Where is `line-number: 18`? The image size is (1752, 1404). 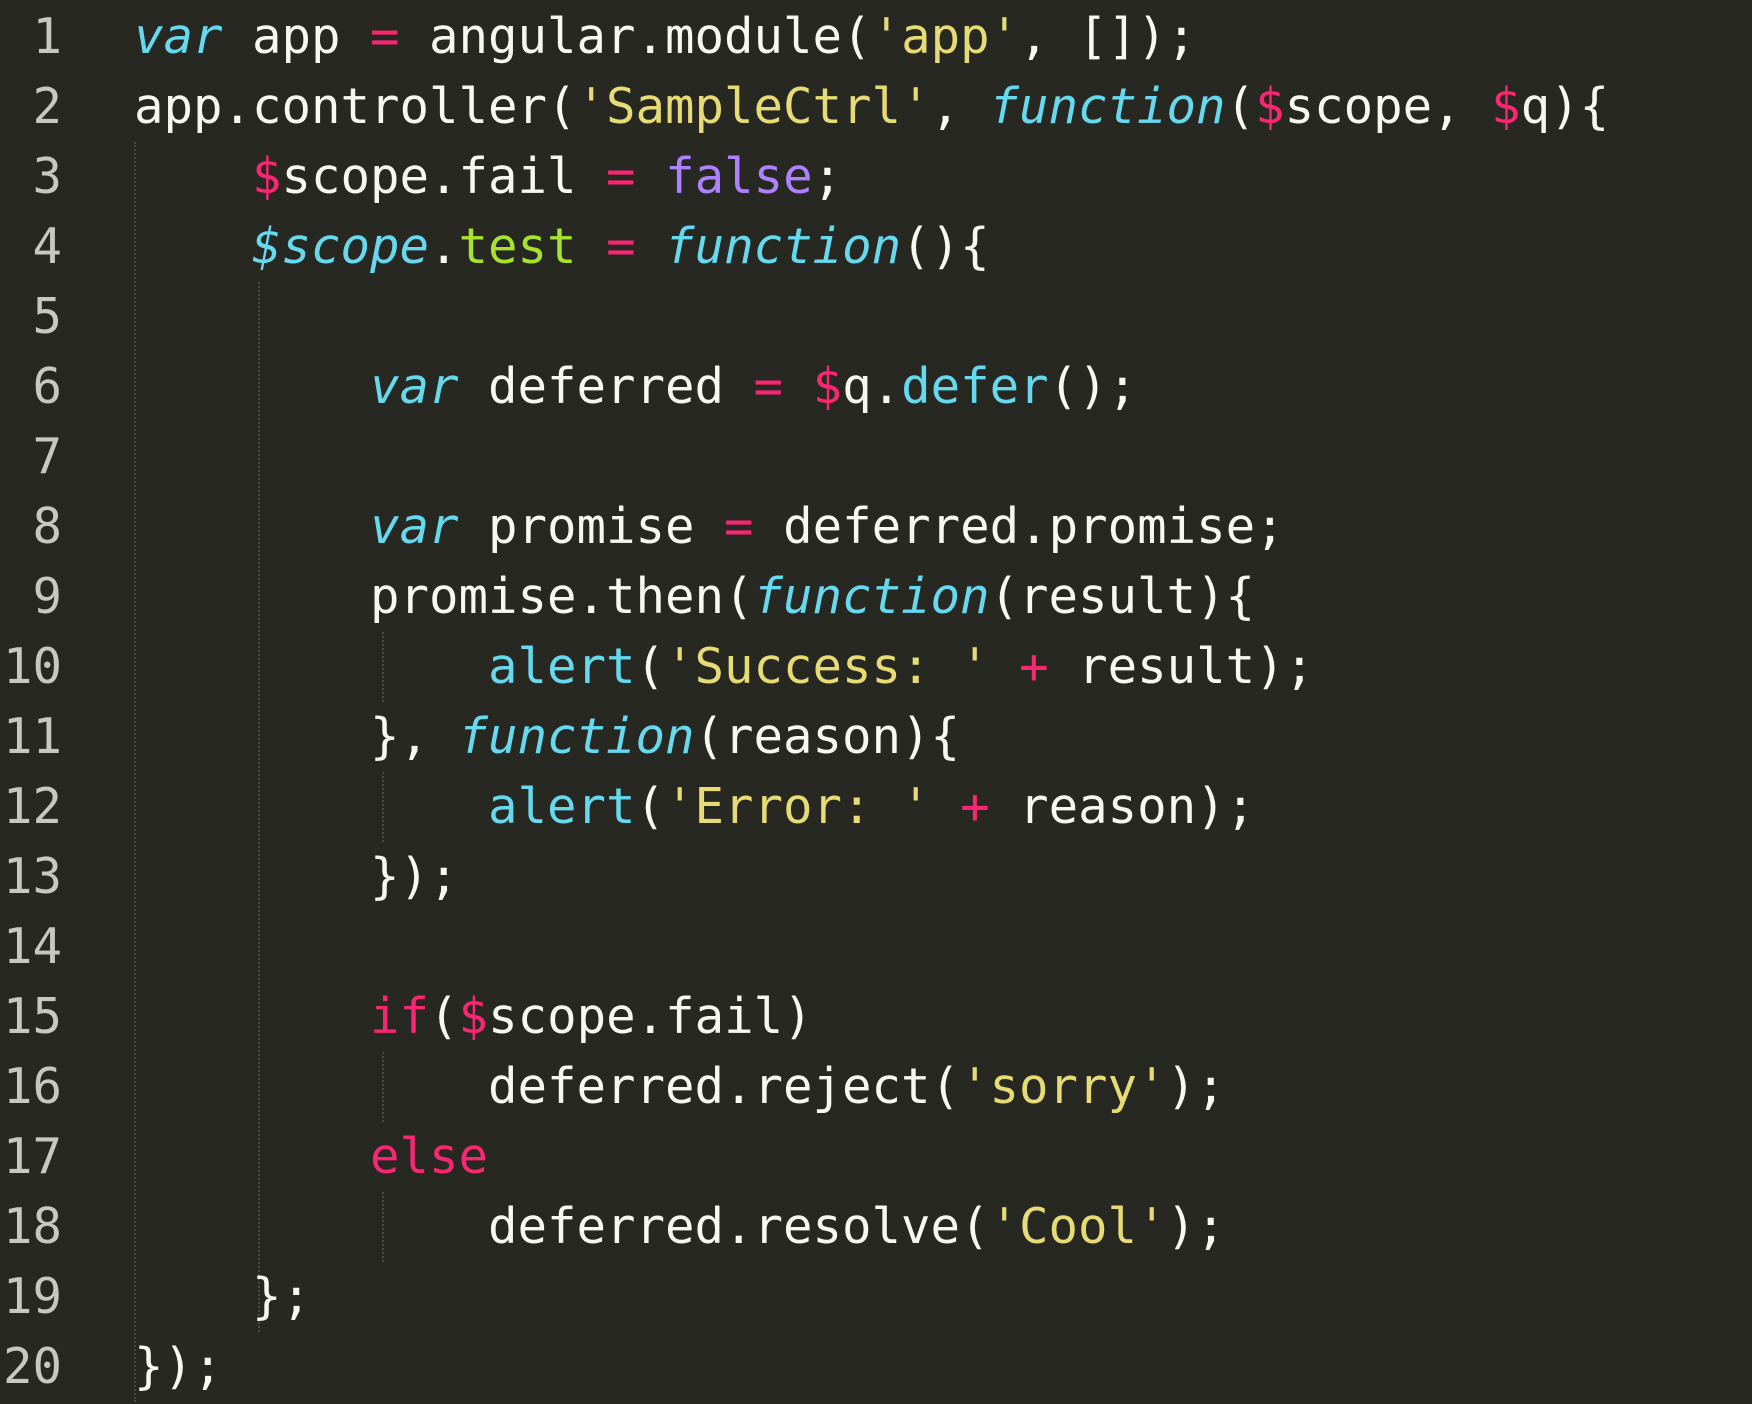
line-number: 18 is located at coordinates (32, 1226).